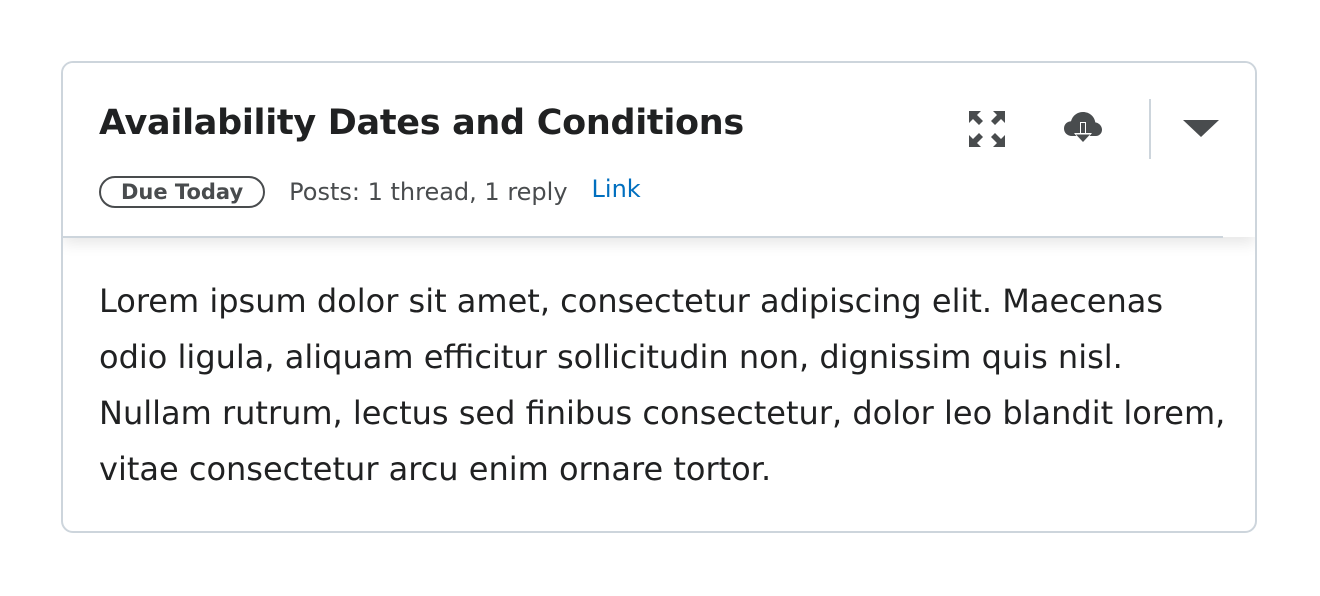 This screenshot has width=1320, height=596. I want to click on card-title: Availability Dates and Conditions, so click(421, 123).